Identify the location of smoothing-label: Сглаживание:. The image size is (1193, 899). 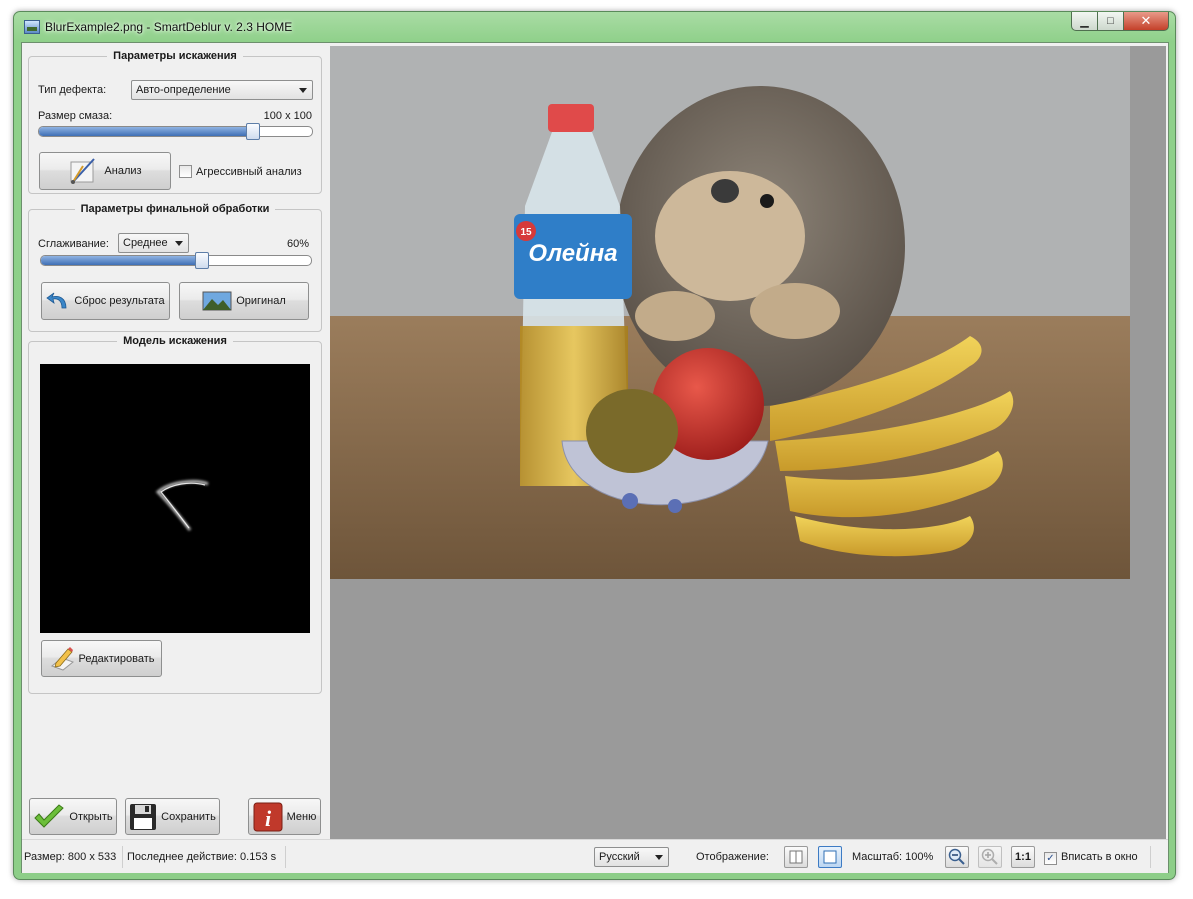
(73, 244).